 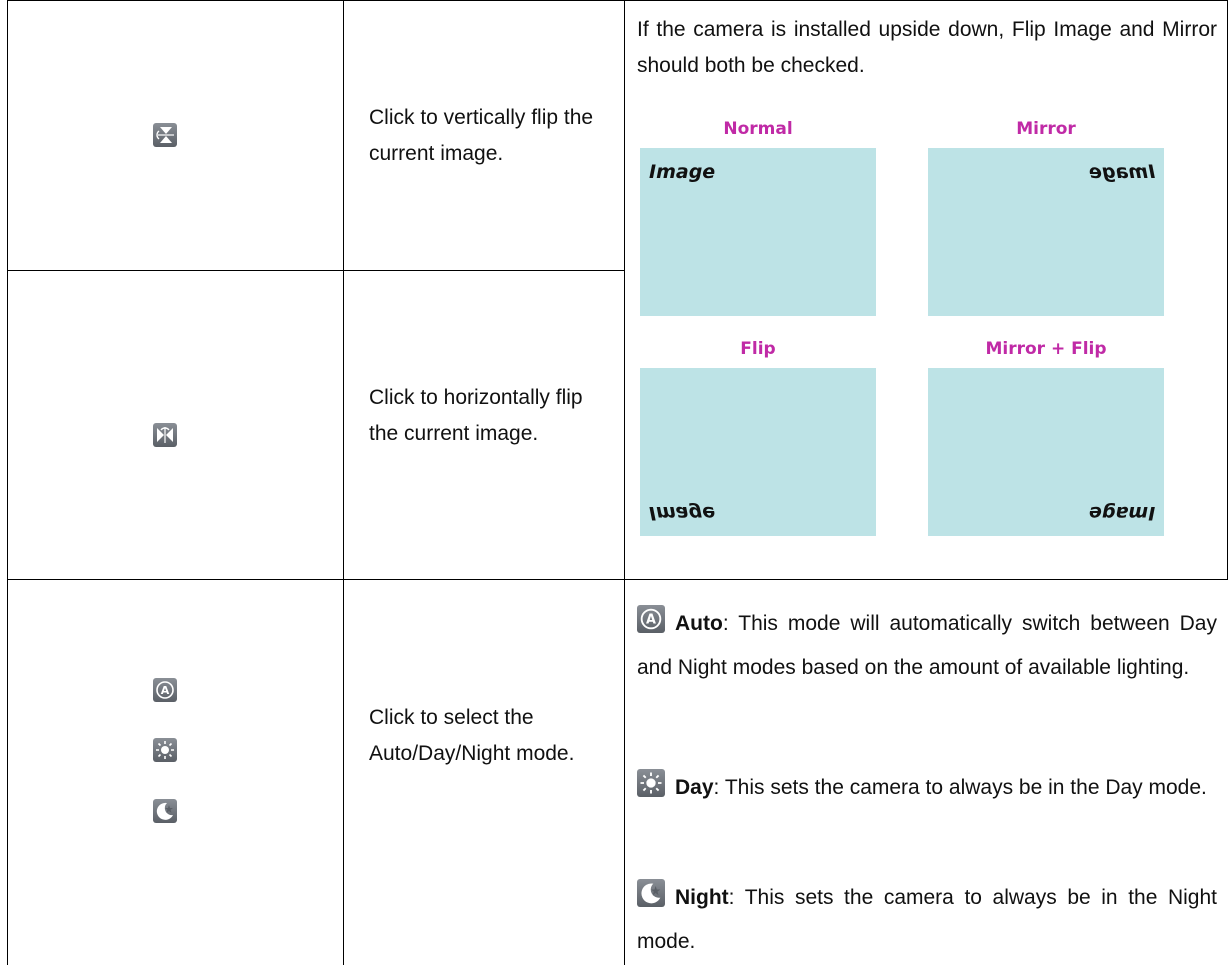 I want to click on day-mode-name: Day, so click(x=694, y=787).